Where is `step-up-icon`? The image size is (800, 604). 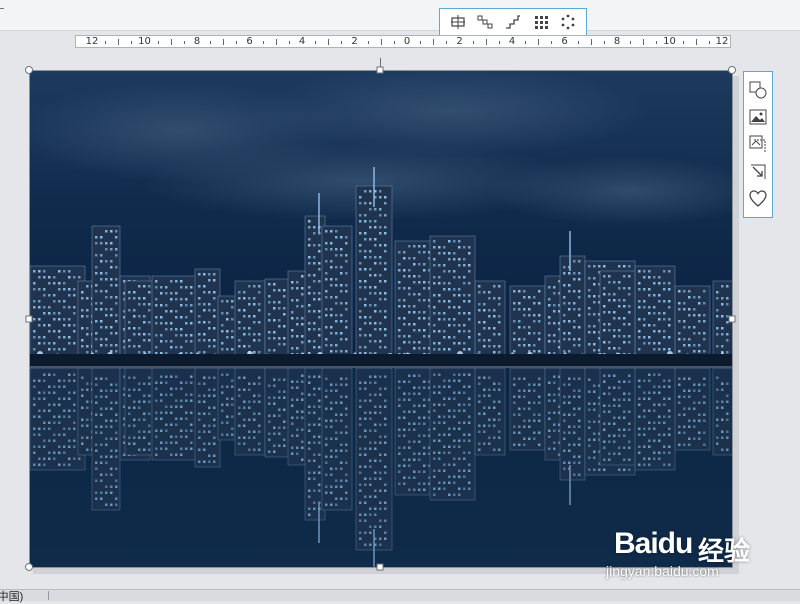 step-up-icon is located at coordinates (513, 22).